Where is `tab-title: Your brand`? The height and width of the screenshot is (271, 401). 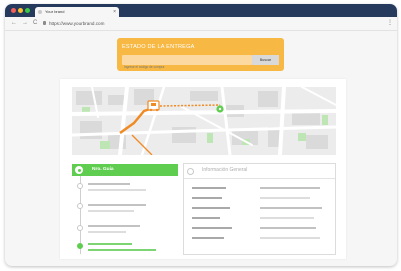 tab-title: Your brand is located at coordinates (55, 11).